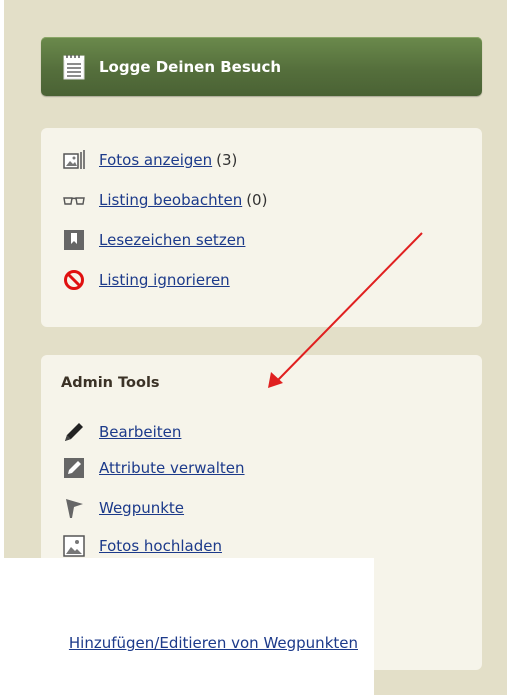  Describe the element at coordinates (160, 546) in the screenshot. I see `upload-photos-link: Fotos hochladen` at that location.